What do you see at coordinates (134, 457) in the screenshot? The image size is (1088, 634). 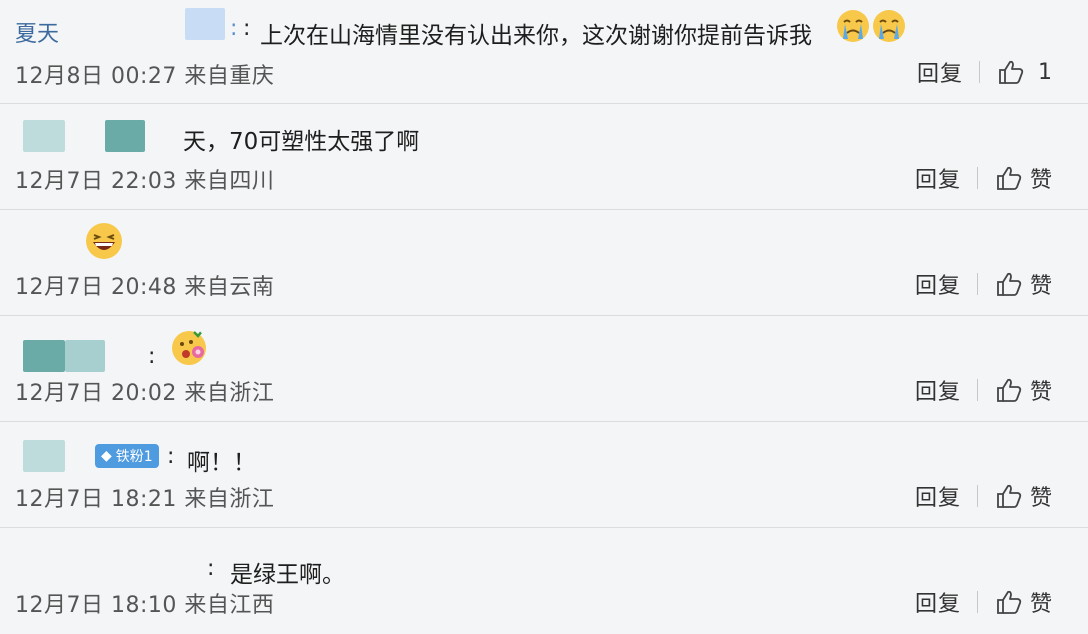 I see `fan-badge-label: 铁粉1` at bounding box center [134, 457].